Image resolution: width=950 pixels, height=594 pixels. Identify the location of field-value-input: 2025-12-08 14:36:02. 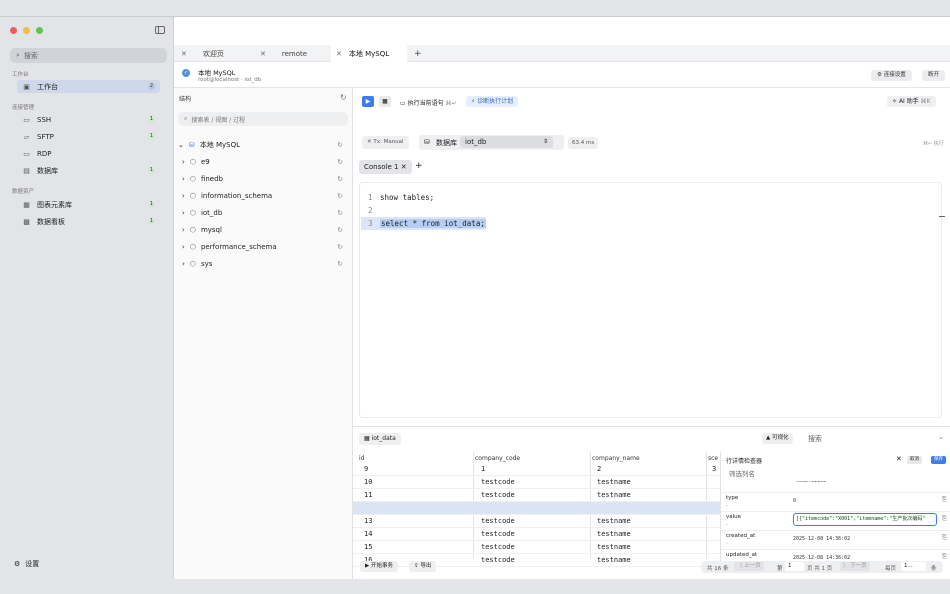
(863, 539).